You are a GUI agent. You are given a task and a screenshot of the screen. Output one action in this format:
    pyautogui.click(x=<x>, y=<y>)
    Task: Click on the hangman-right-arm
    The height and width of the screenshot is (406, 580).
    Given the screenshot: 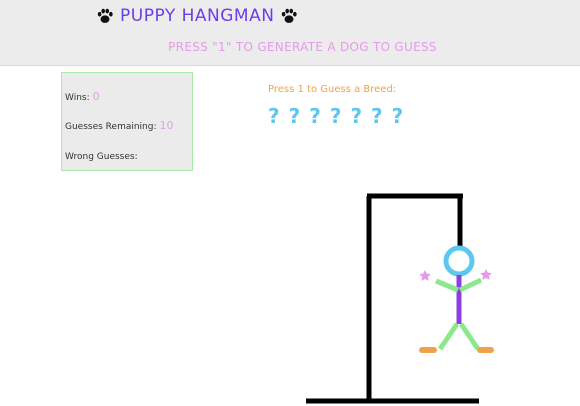 What is the action you would take?
    pyautogui.click(x=470, y=285)
    